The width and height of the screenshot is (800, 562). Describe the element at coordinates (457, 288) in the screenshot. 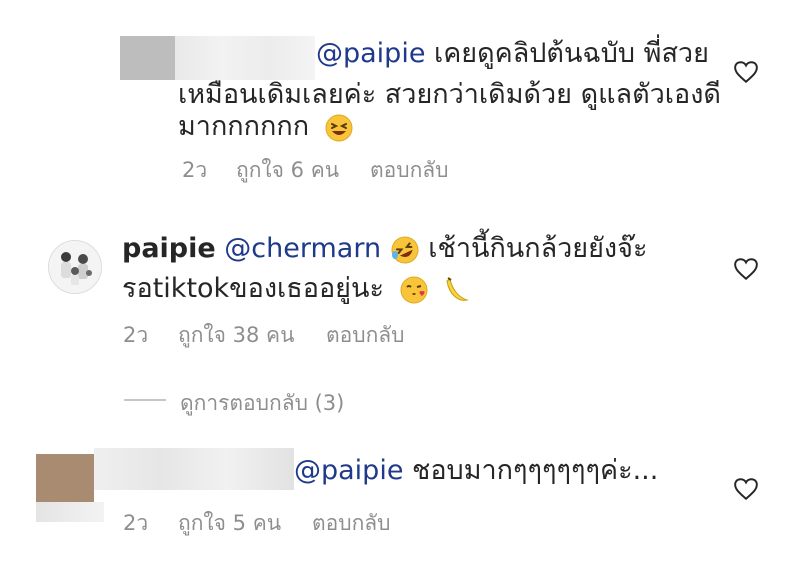

I see `banana-icon` at that location.